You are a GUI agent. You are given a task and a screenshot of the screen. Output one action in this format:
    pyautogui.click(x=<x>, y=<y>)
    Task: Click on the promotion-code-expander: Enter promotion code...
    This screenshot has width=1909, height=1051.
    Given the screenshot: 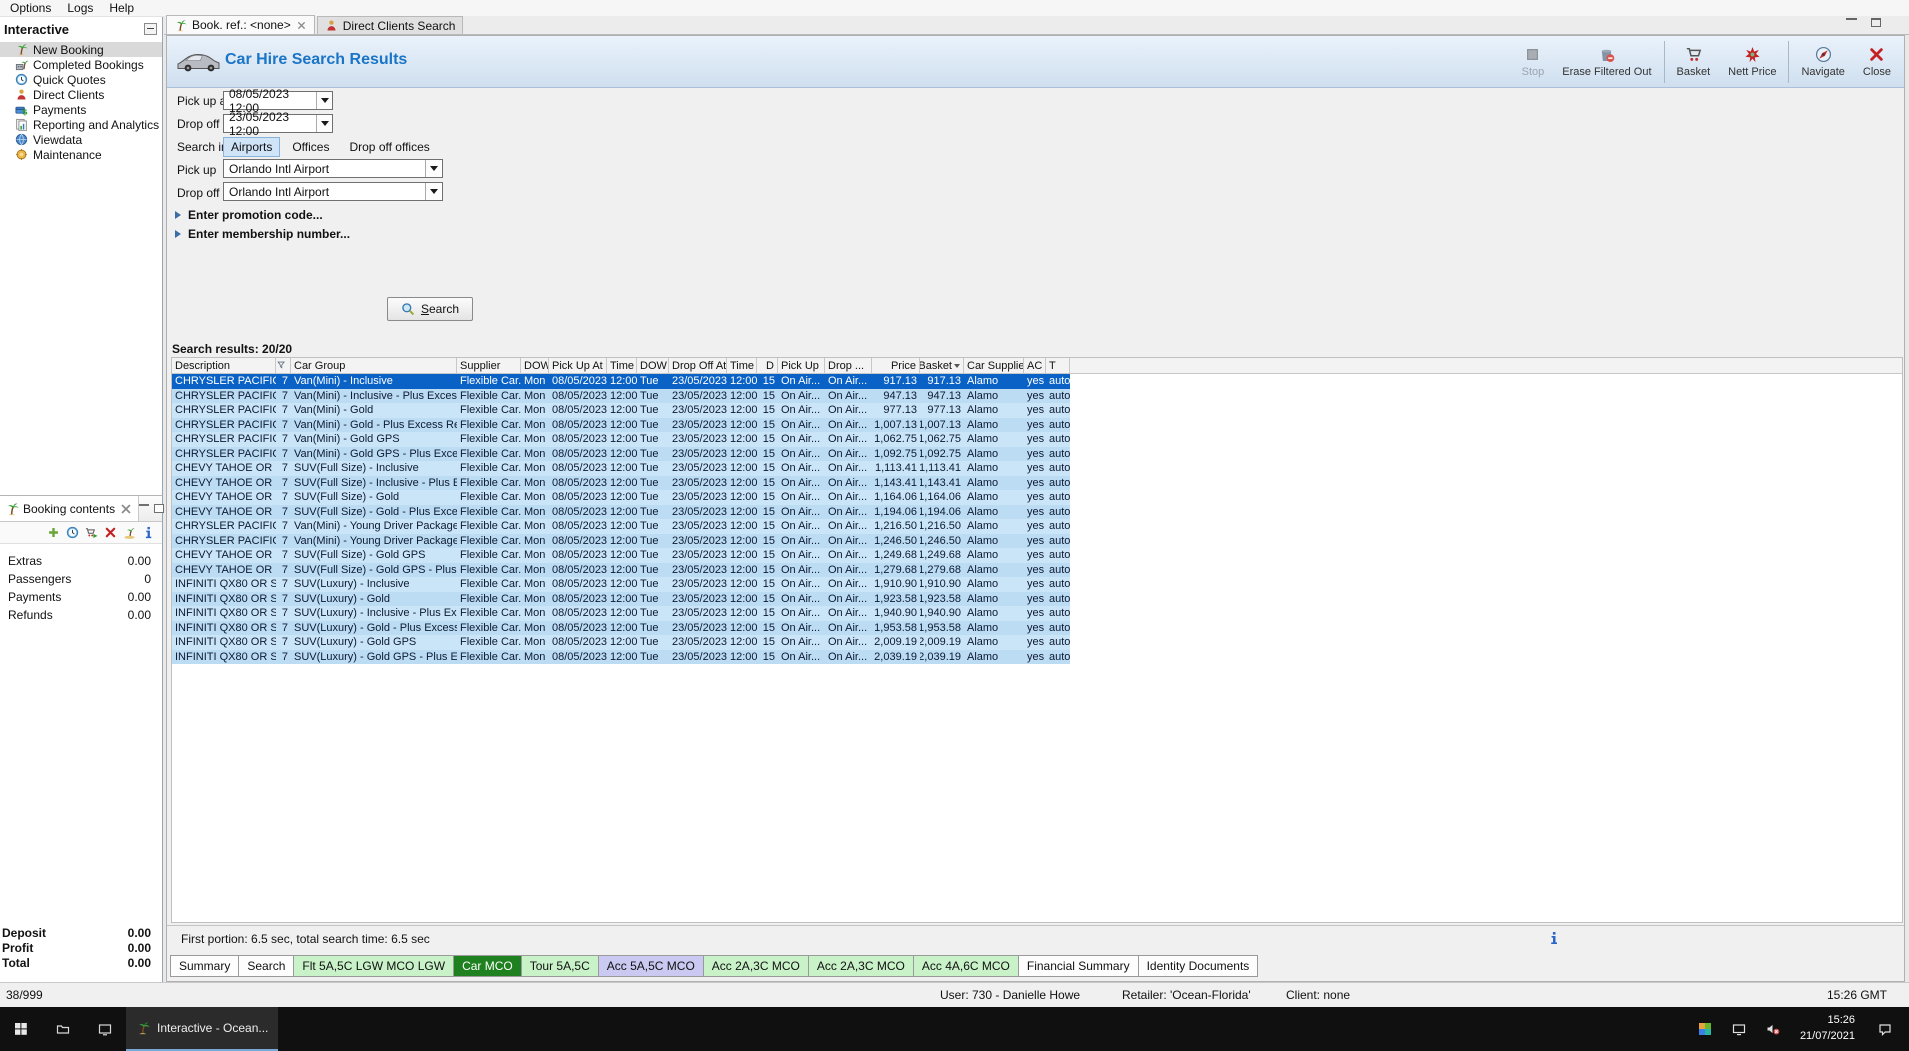 What is the action you would take?
    pyautogui.click(x=249, y=215)
    